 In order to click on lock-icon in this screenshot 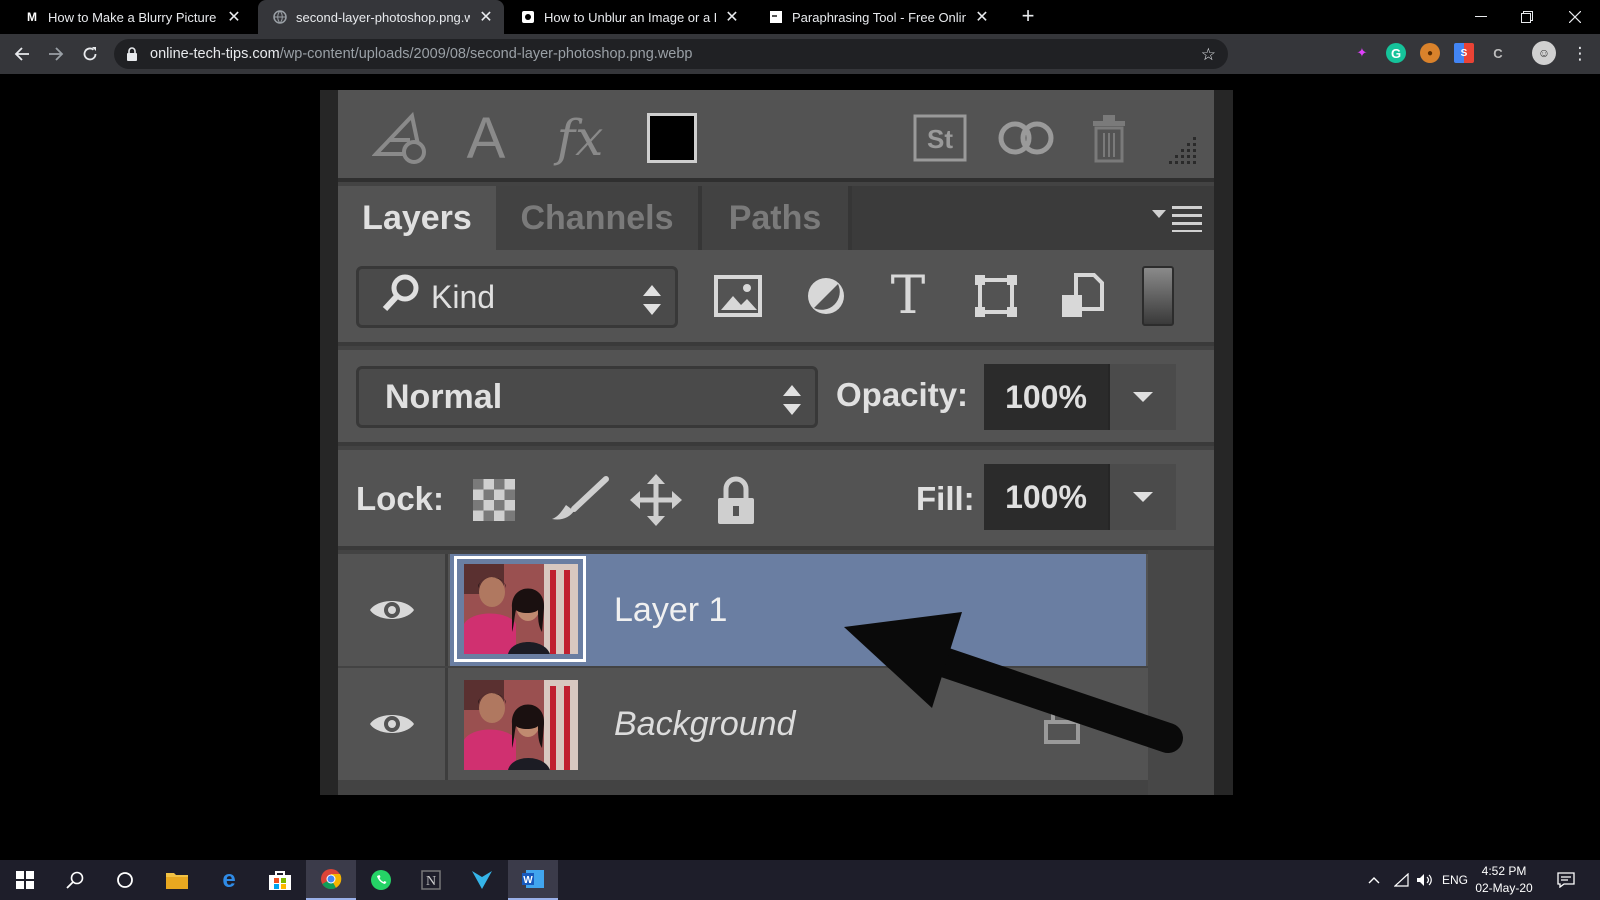, I will do `click(132, 54)`.